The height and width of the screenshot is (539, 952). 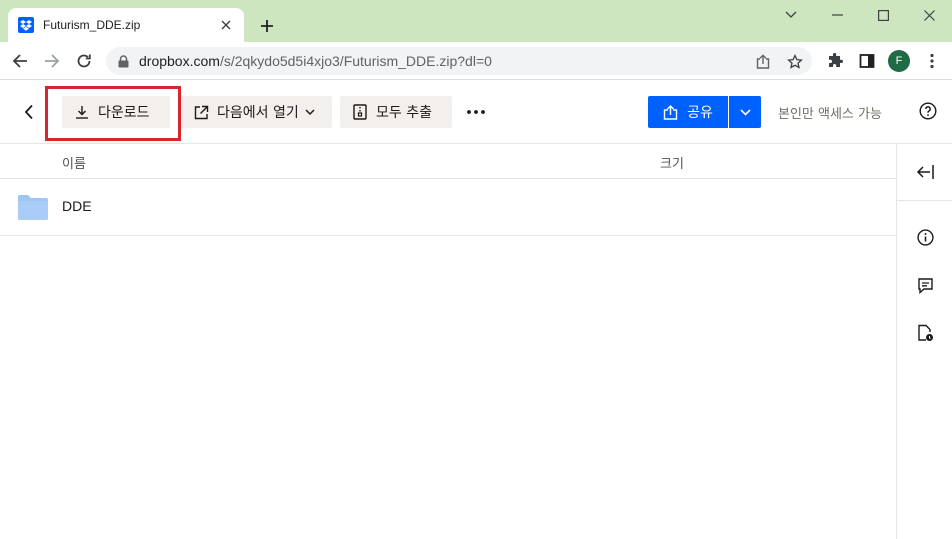 I want to click on extract-all-button: 모두 추출, so click(x=396, y=112).